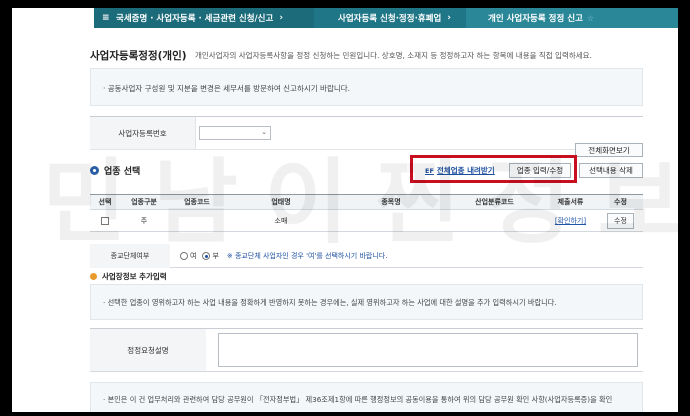  Describe the element at coordinates (572, 18) in the screenshot. I see `breadcrumb-item-correction: 개인 사업자등록 정정 신고 ☆` at that location.